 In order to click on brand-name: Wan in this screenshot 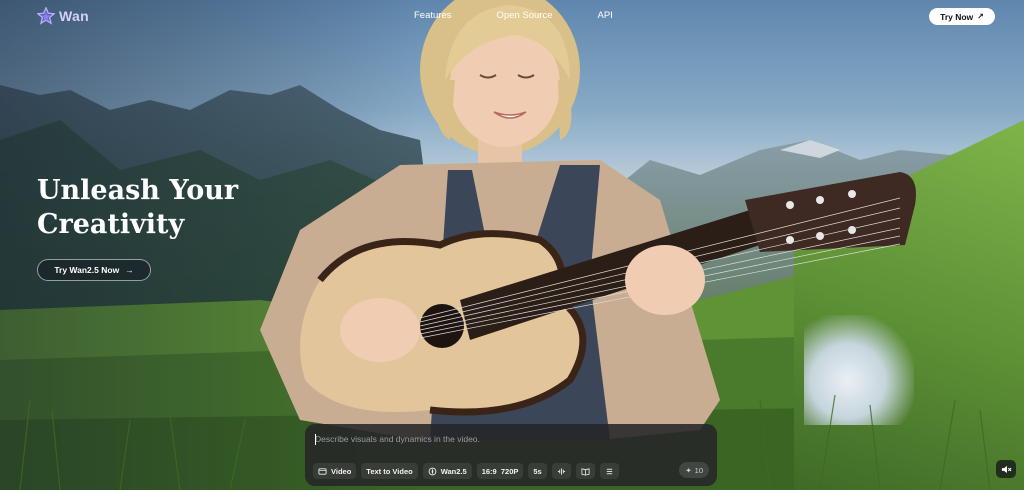, I will do `click(74, 16)`.